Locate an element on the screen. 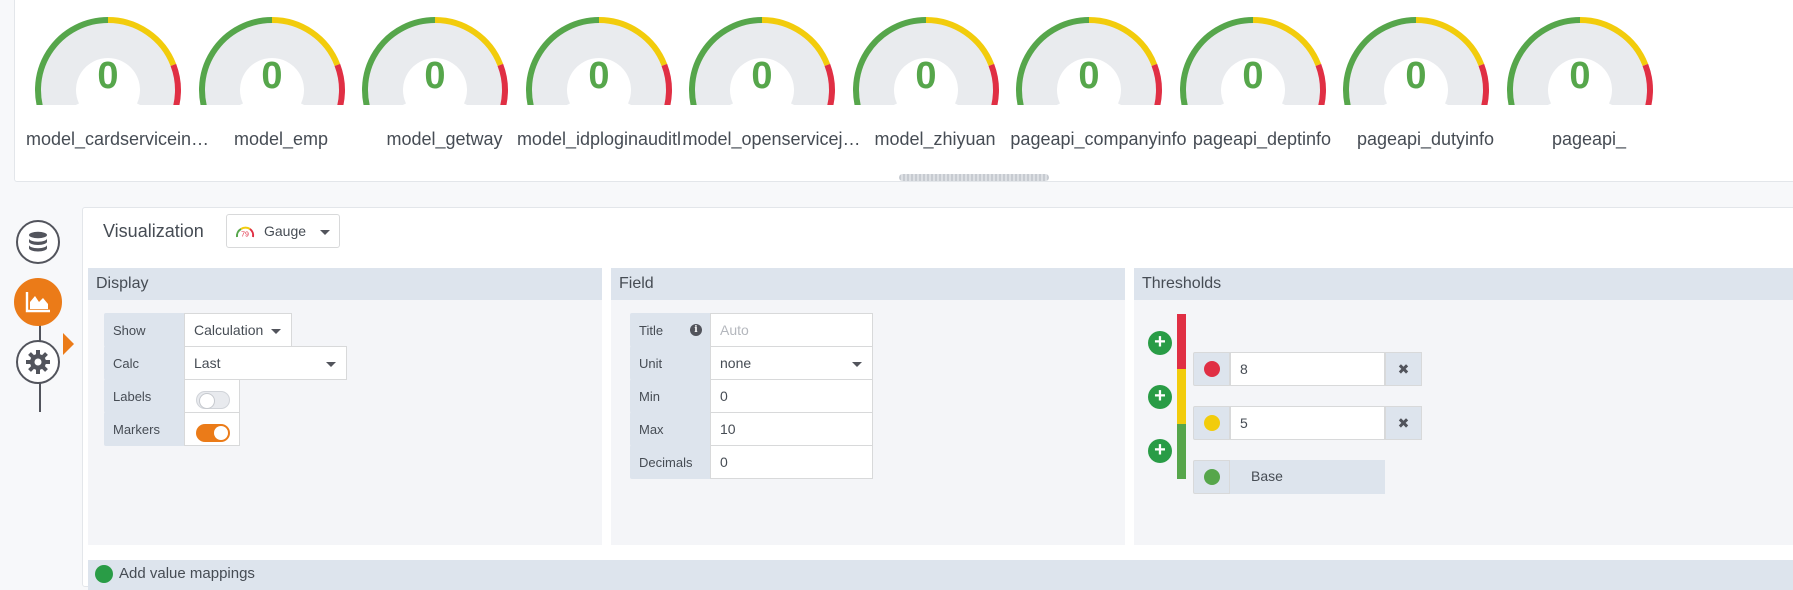 The width and height of the screenshot is (1793, 590). visualization-step-button is located at coordinates (38, 302).